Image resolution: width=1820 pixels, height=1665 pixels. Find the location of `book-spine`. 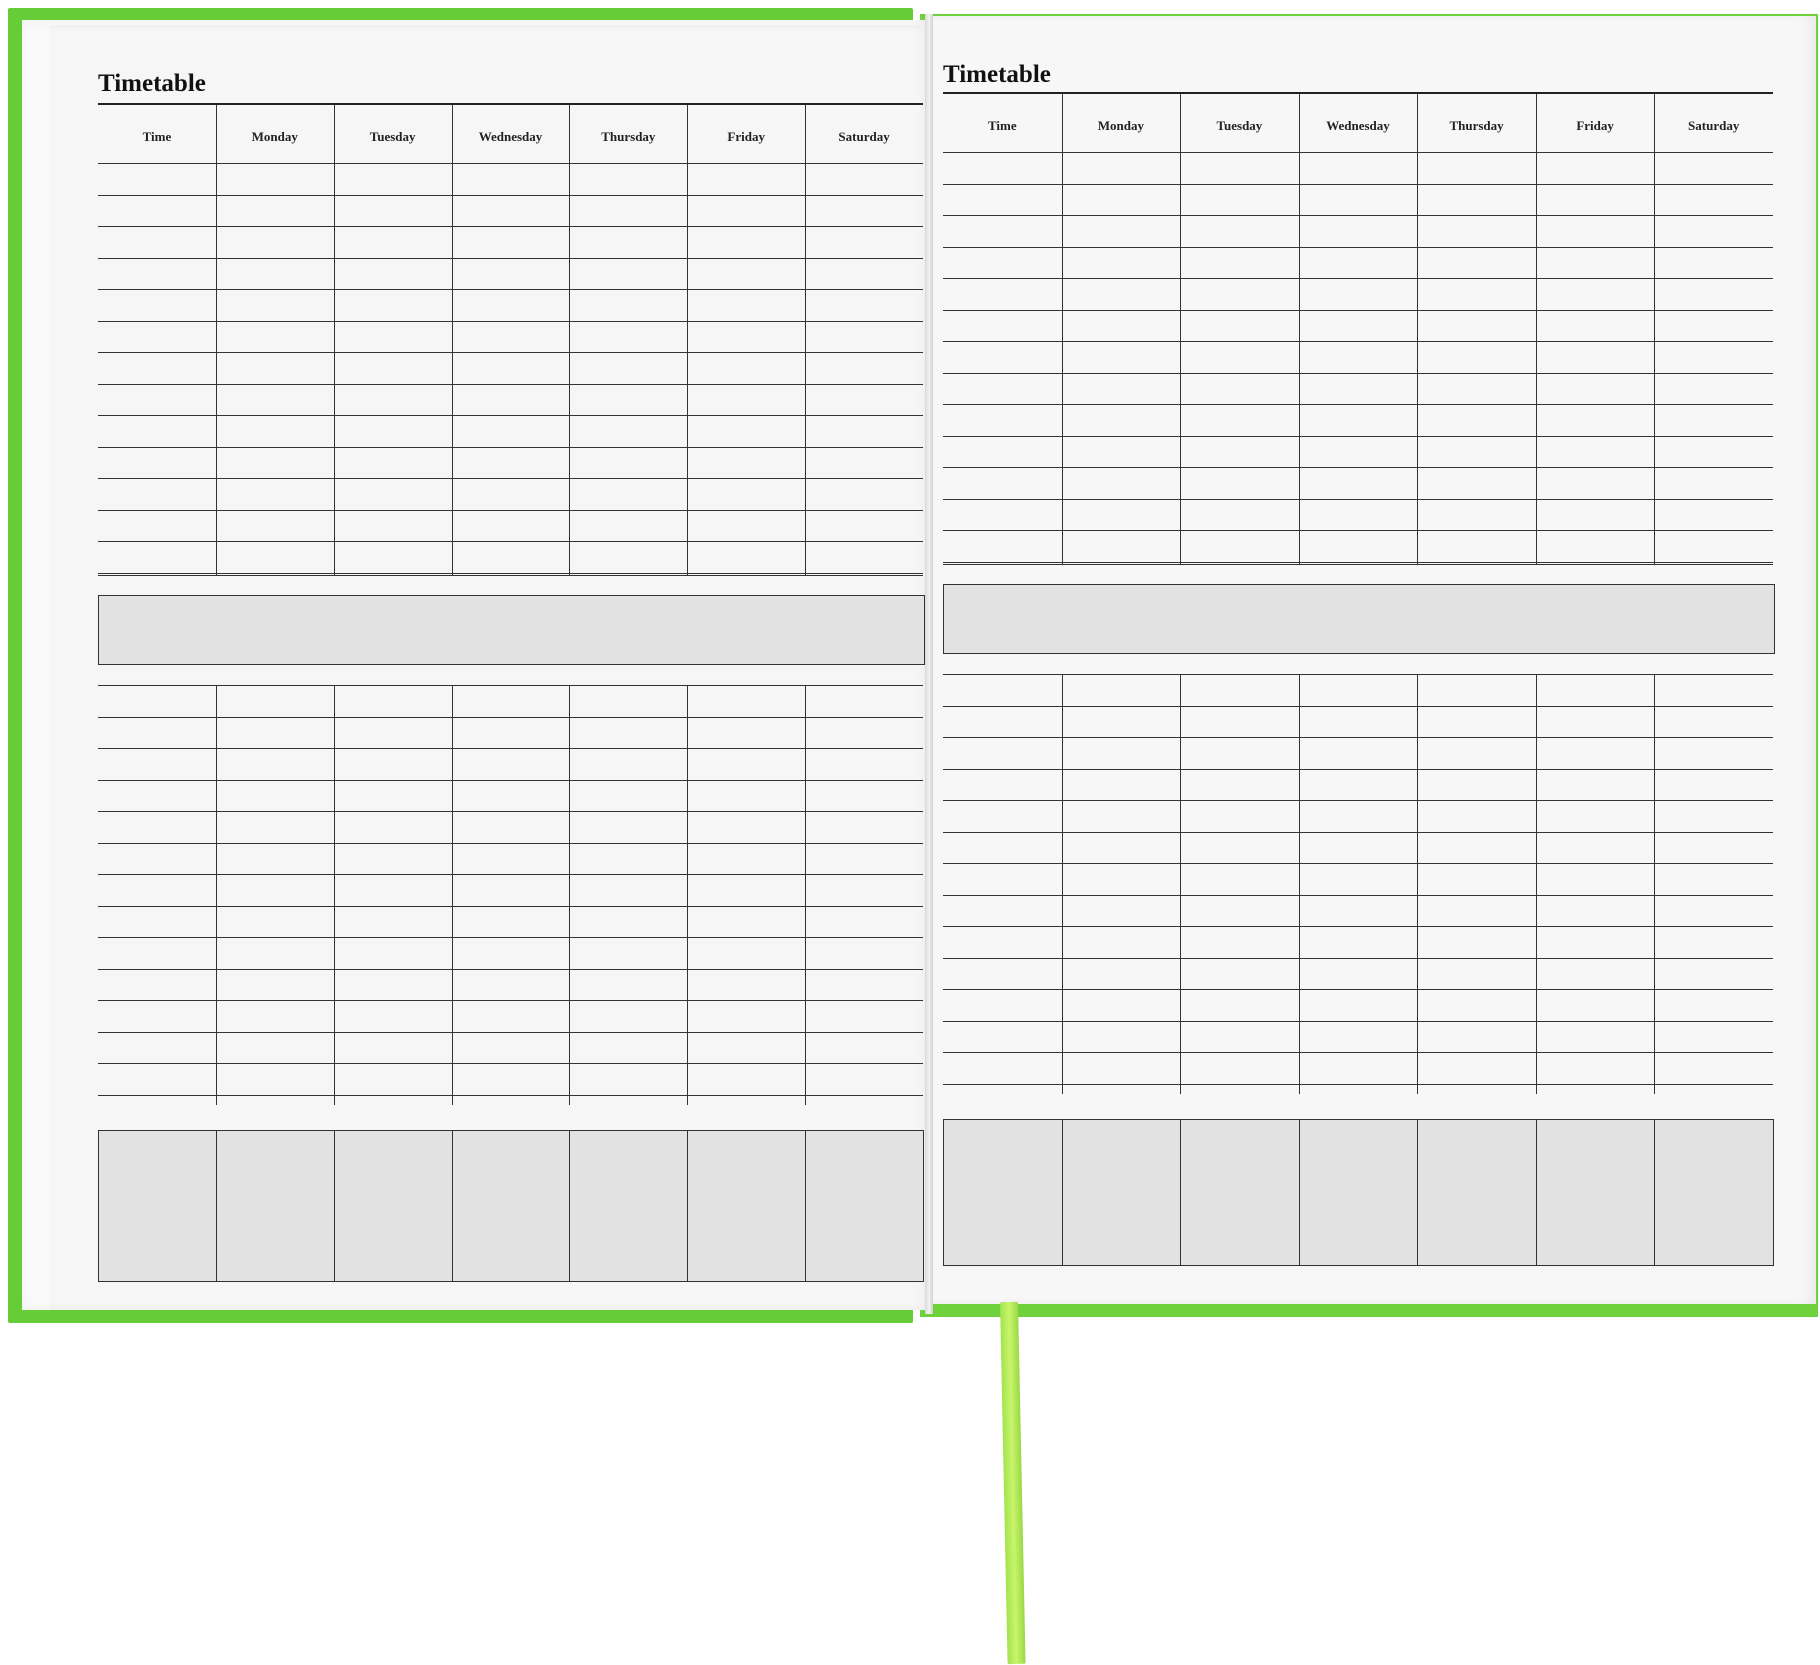

book-spine is located at coordinates (929, 664).